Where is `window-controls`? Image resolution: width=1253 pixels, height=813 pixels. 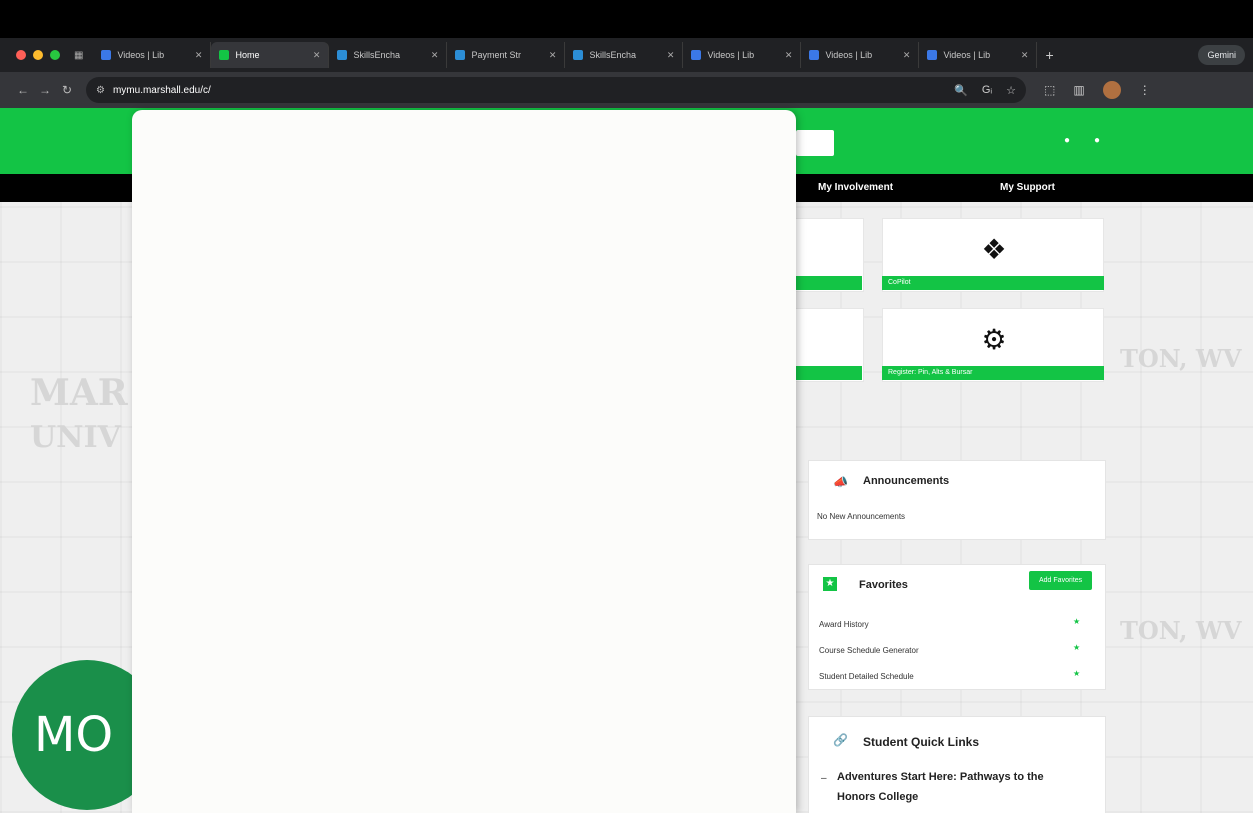
window-controls is located at coordinates (38, 55).